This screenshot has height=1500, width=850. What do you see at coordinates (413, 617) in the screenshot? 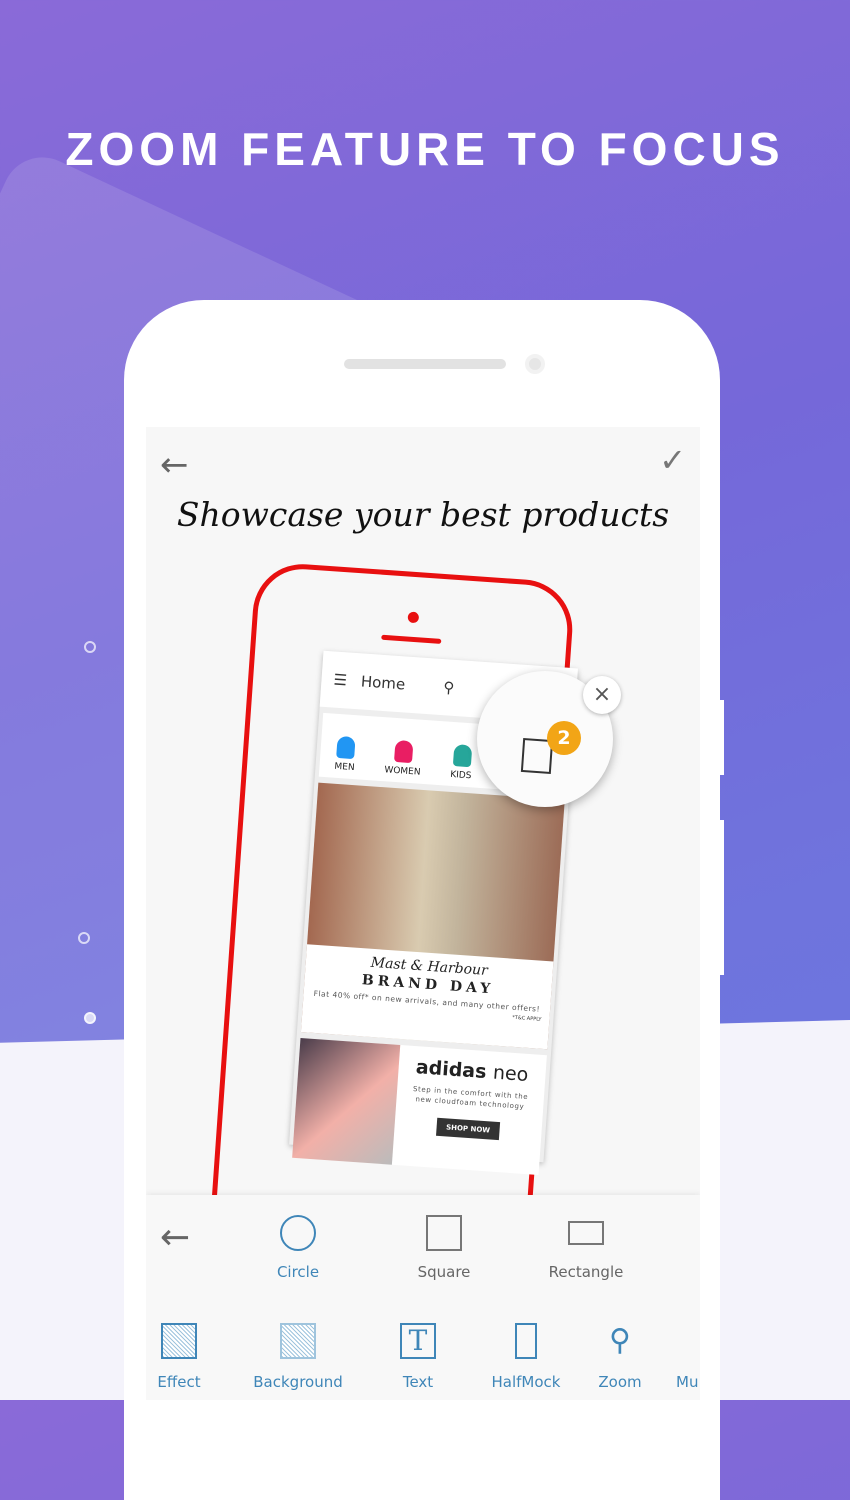
I see `mockup-camera` at bounding box center [413, 617].